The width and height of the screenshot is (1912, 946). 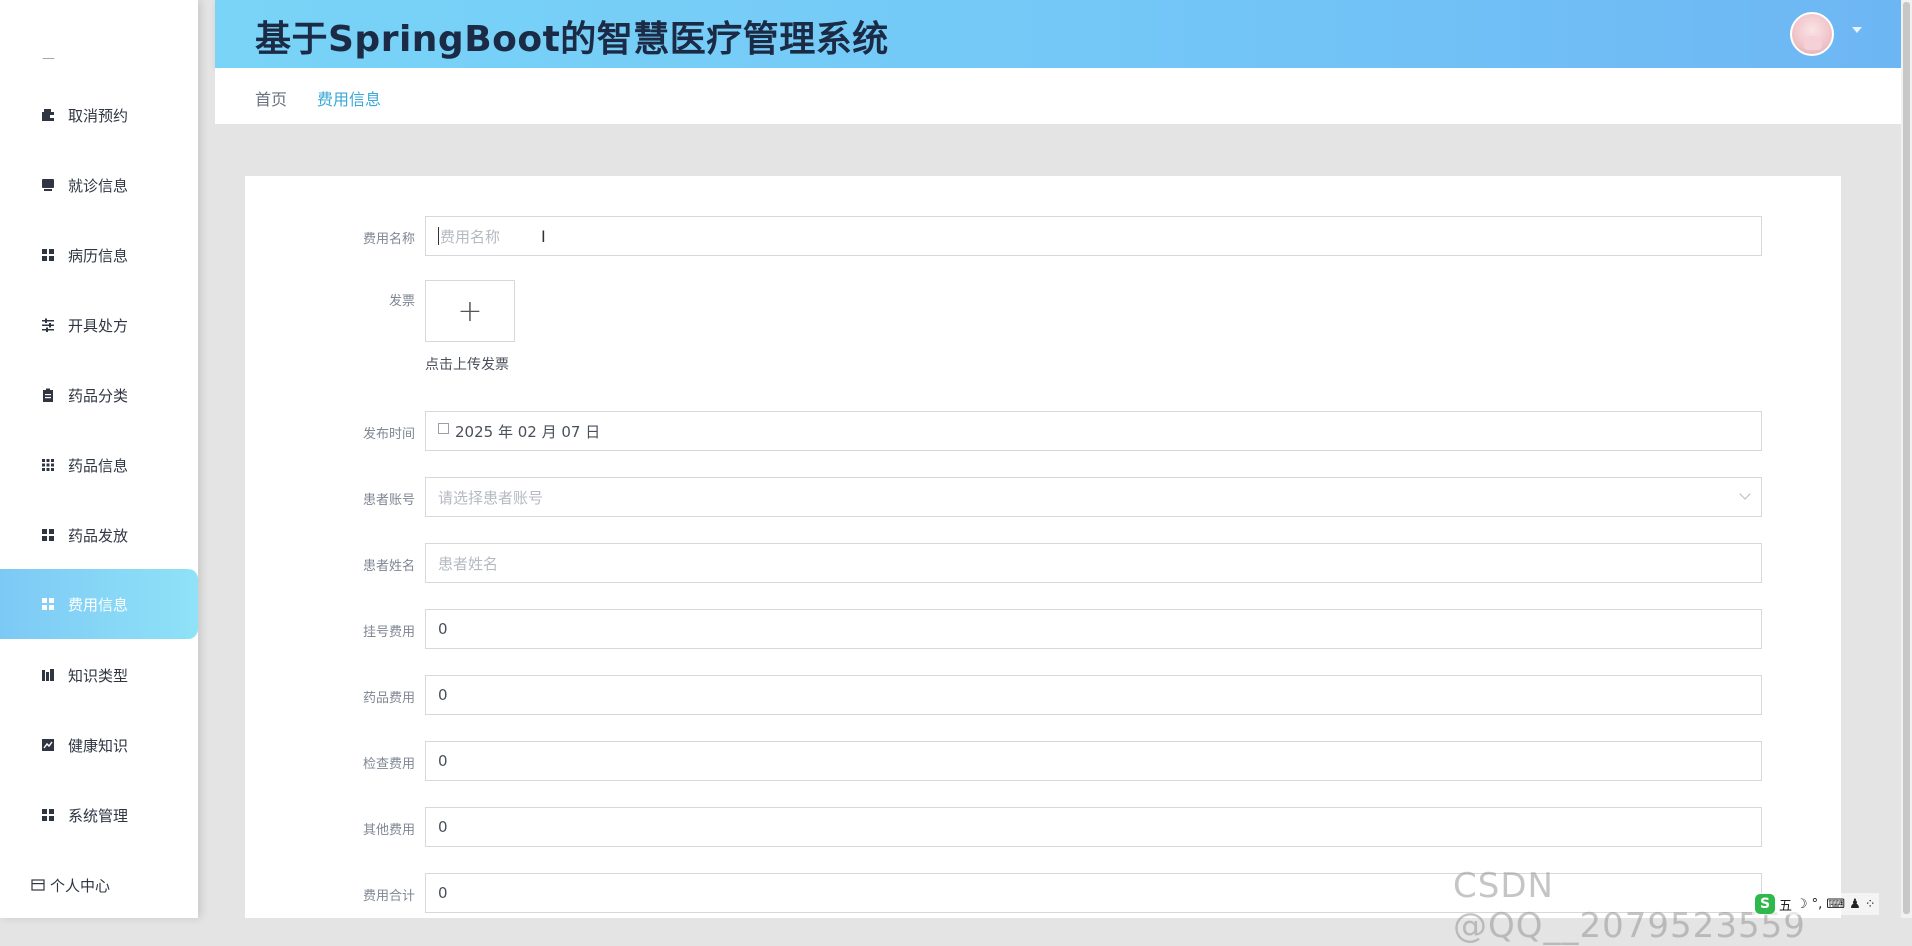 I want to click on sidebar-item-label: 知识类型, so click(x=98, y=675).